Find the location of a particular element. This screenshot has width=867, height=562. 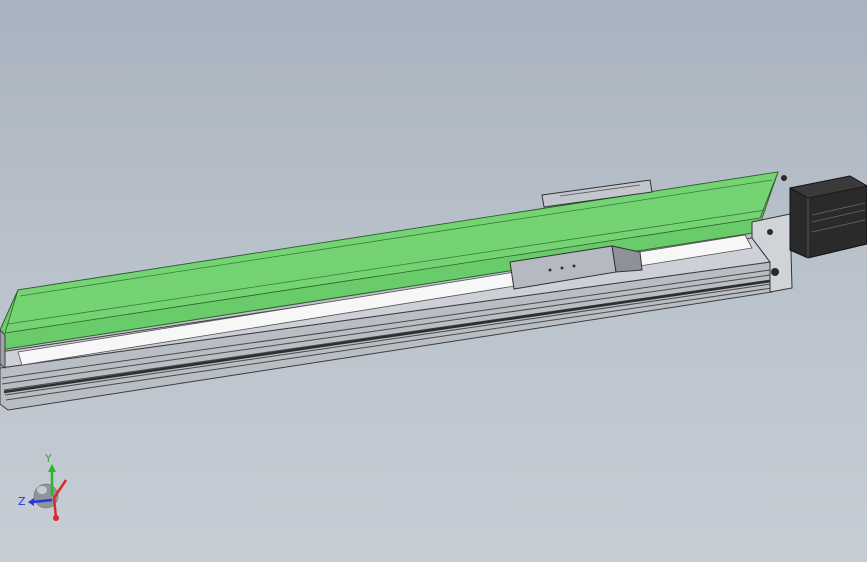

left-end-plate is located at coordinates (3, 349).